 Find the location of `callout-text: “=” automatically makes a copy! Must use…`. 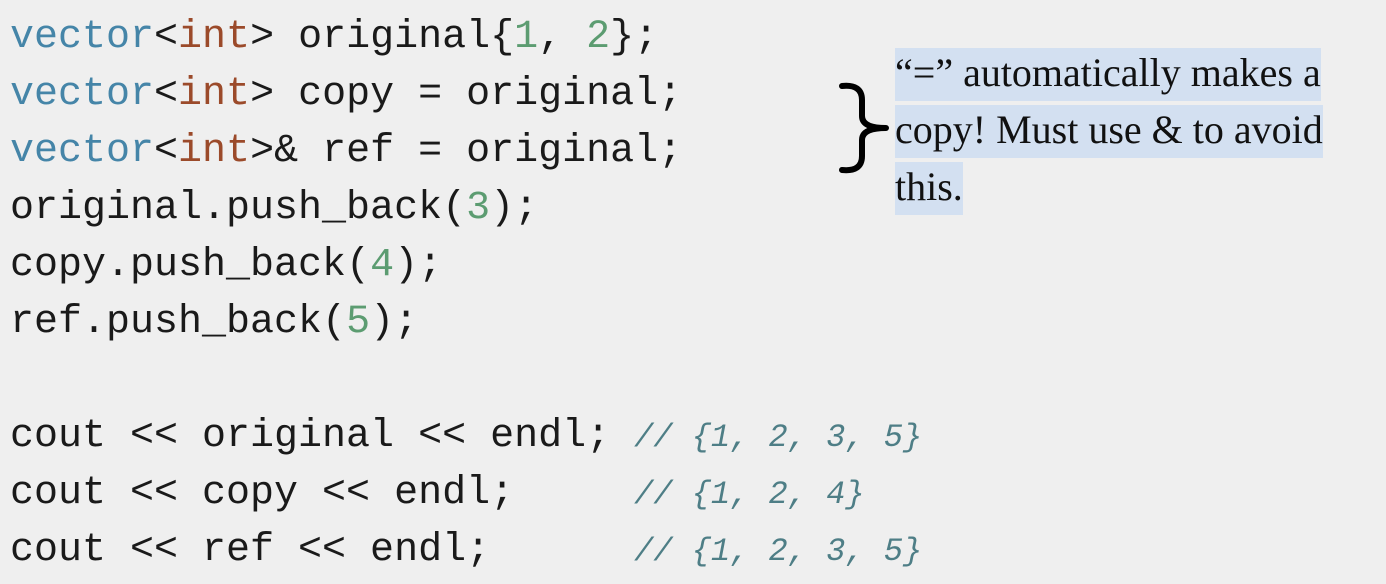

callout-text: “=” automatically makes a copy! Must use… is located at coordinates (1109, 131).